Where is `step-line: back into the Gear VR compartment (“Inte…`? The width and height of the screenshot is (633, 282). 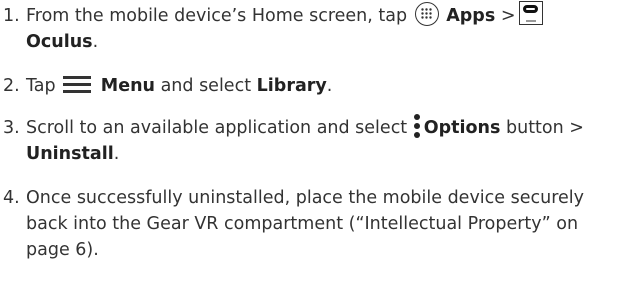 step-line: back into the Gear VR compartment (“Inte… is located at coordinates (302, 224).